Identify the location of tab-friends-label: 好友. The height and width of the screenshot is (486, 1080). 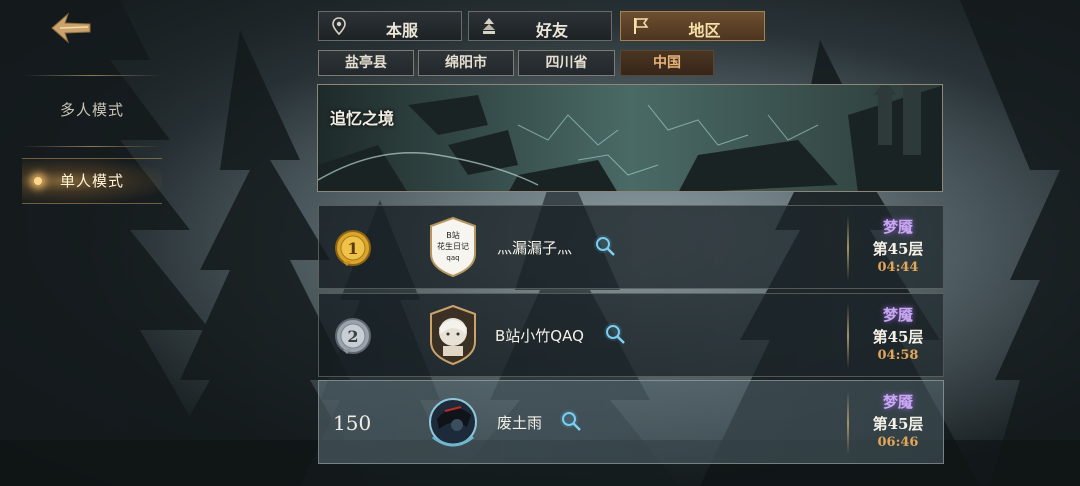
(551, 30).